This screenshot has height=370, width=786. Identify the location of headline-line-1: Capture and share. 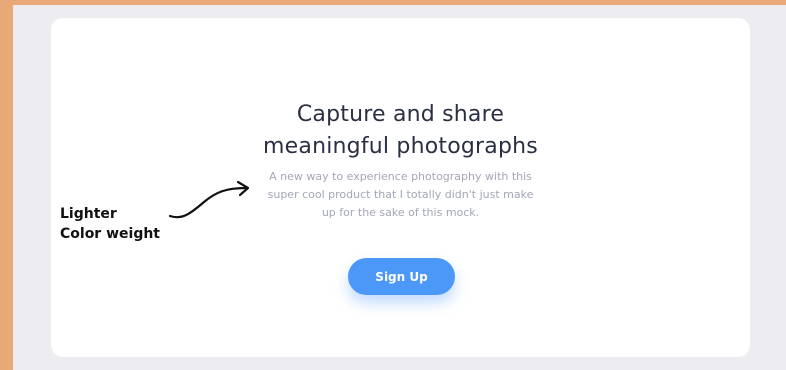
(400, 114).